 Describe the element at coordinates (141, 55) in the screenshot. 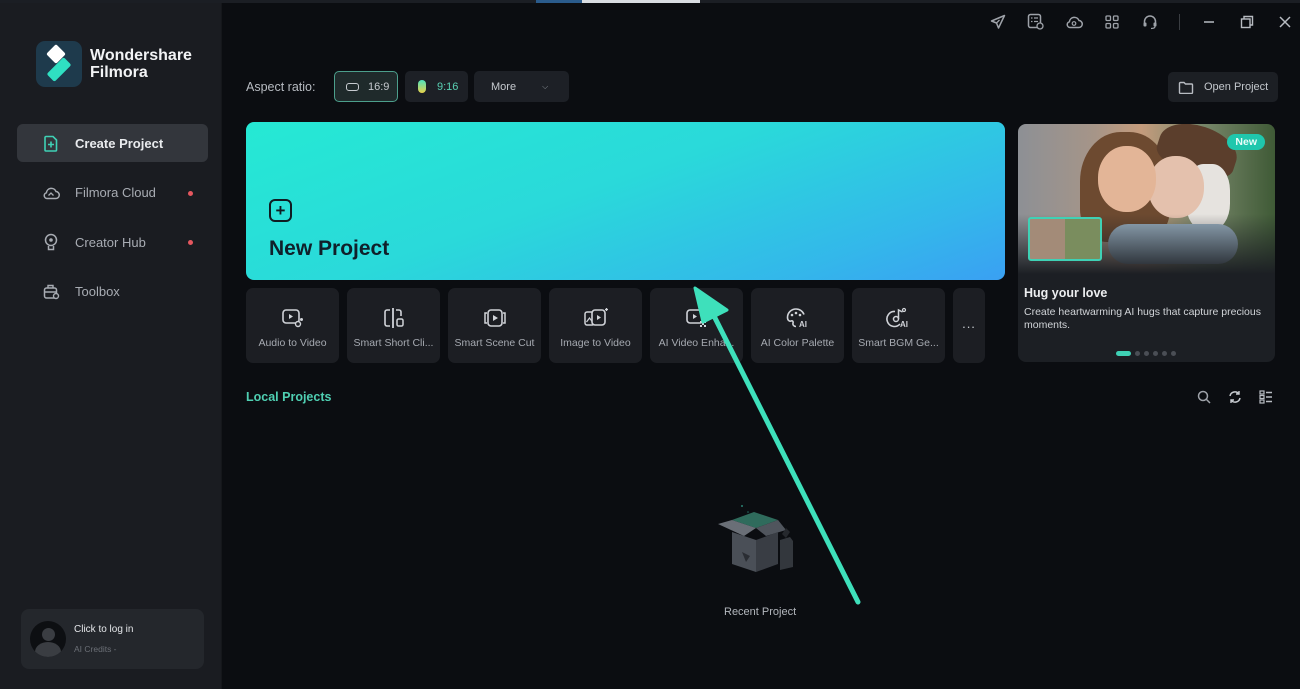

I see `brand-line-1: Wondershare` at that location.